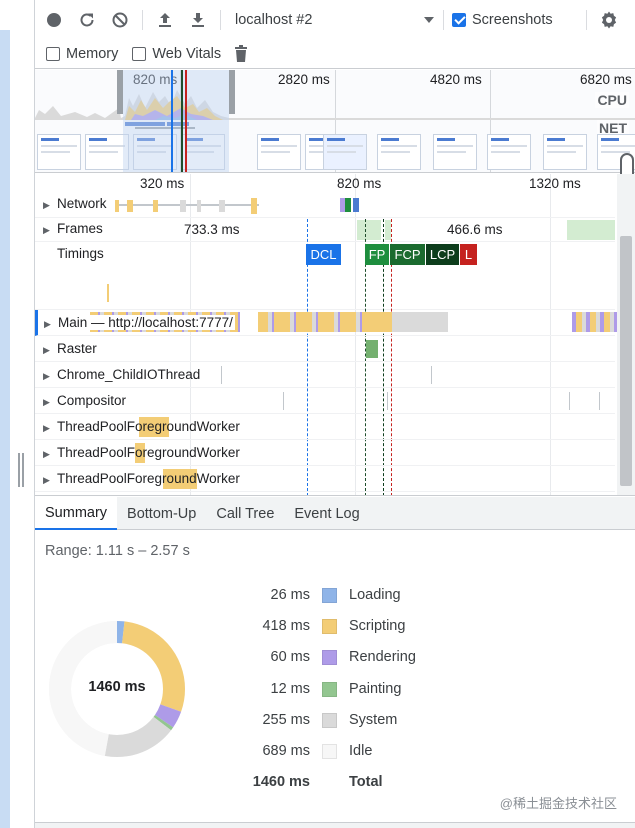 This screenshot has height=828, width=635. Describe the element at coordinates (73, 253) in the screenshot. I see `track-timings-label: ▶Timings` at that location.